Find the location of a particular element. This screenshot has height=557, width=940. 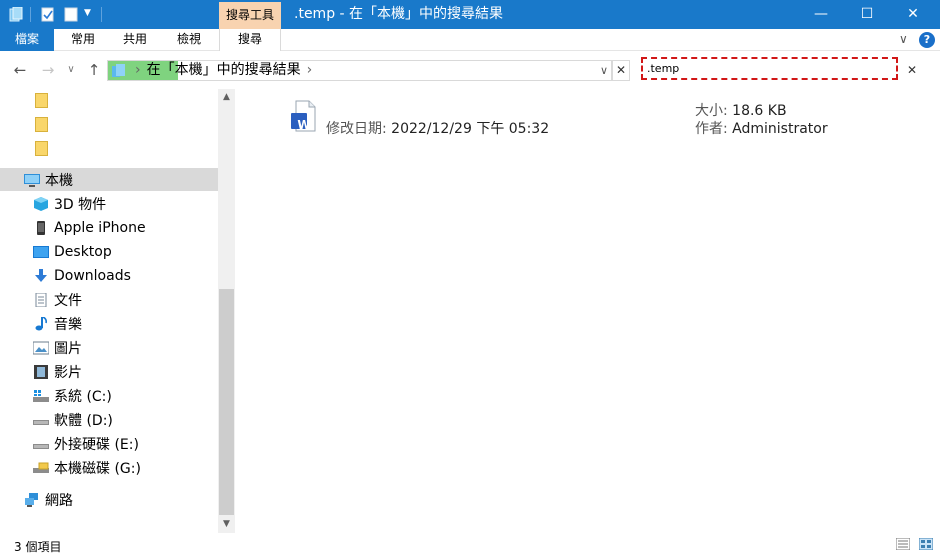

sidebar-item-3d-objects: 3D 物件 is located at coordinates (109, 203).